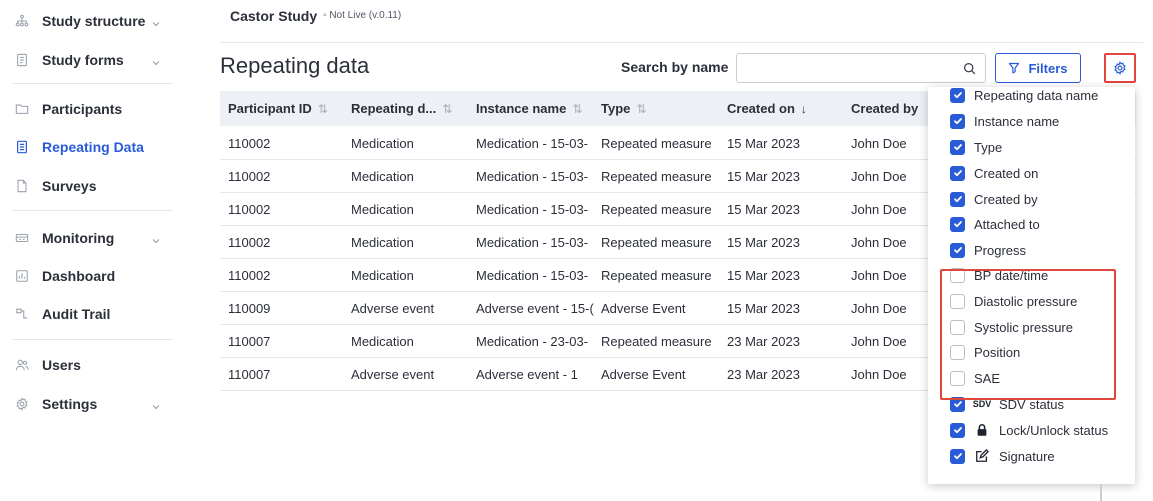  I want to click on sidebar-item-study-forms: Study forms, so click(86, 60).